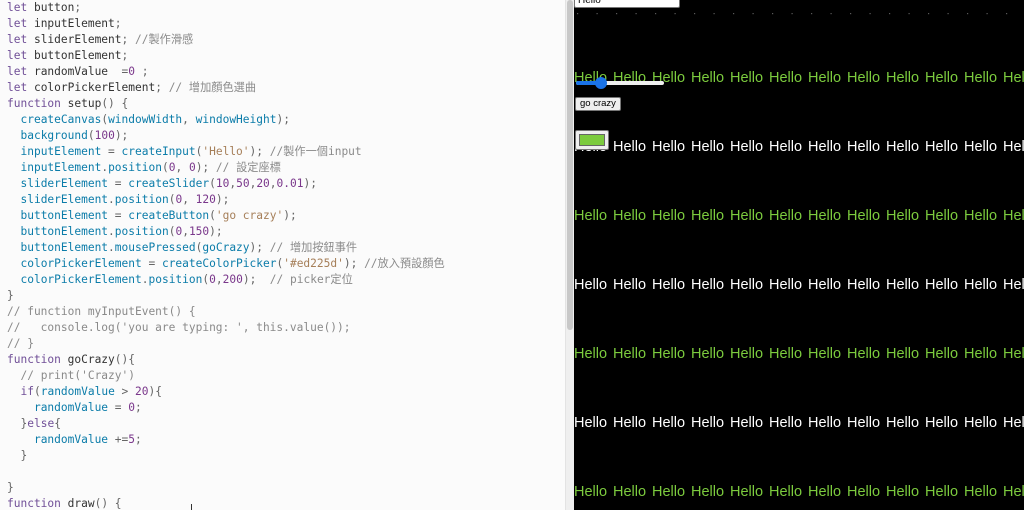 The height and width of the screenshot is (510, 1024). What do you see at coordinates (81, 103) in the screenshot?
I see `code-token: setup` at bounding box center [81, 103].